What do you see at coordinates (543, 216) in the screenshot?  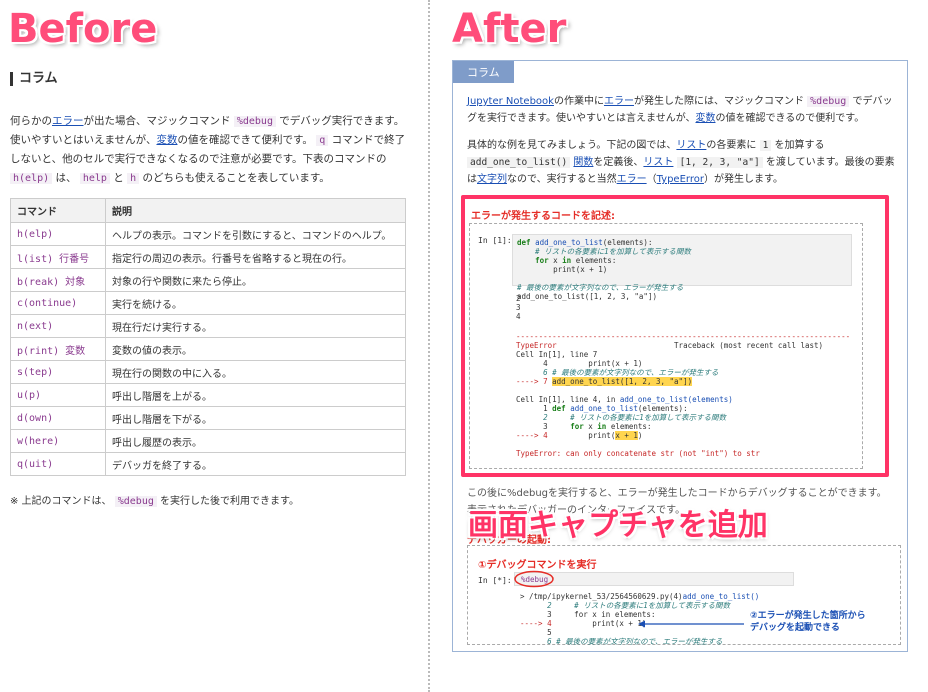 I see `error-screenshot-title: エラーが発生するコードを記述:` at bounding box center [543, 216].